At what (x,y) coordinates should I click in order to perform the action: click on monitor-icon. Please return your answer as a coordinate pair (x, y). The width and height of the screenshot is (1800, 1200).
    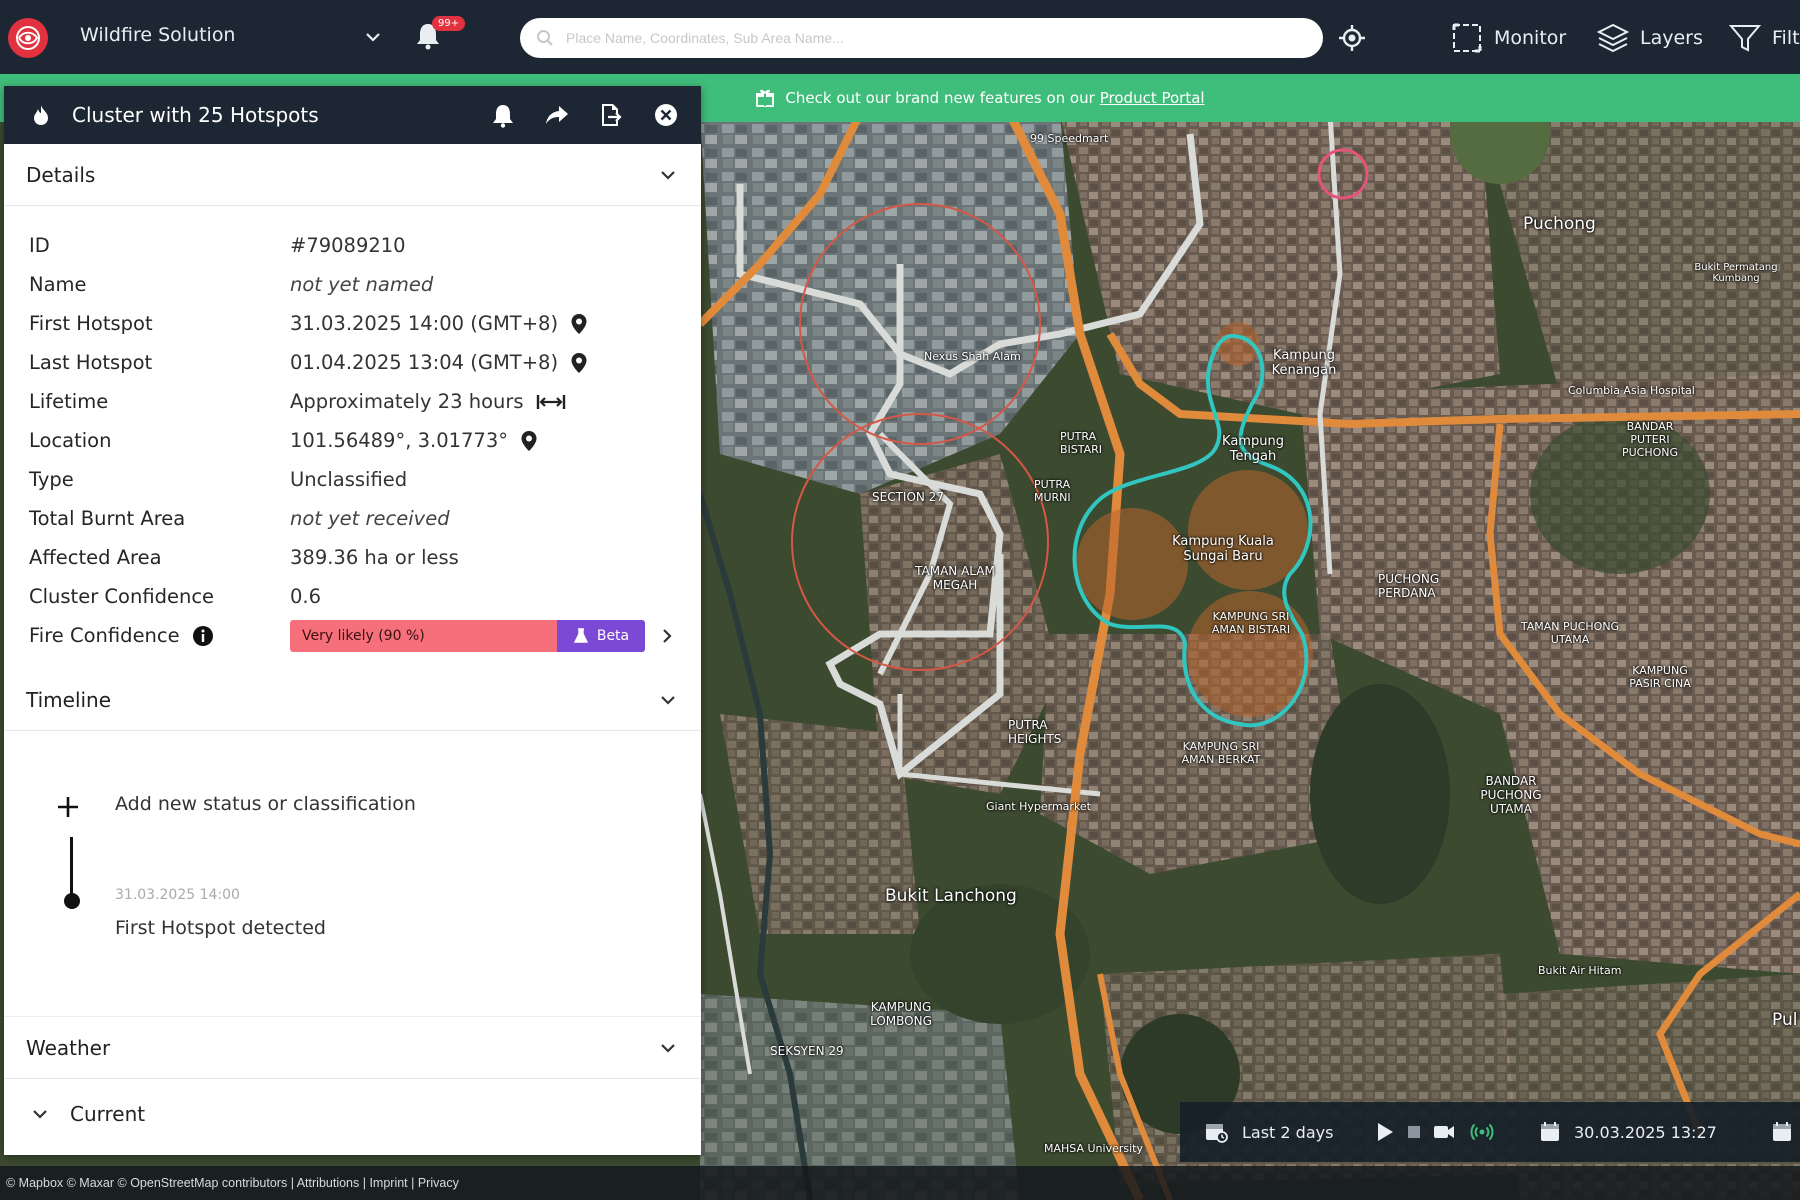
    Looking at the image, I should click on (1467, 38).